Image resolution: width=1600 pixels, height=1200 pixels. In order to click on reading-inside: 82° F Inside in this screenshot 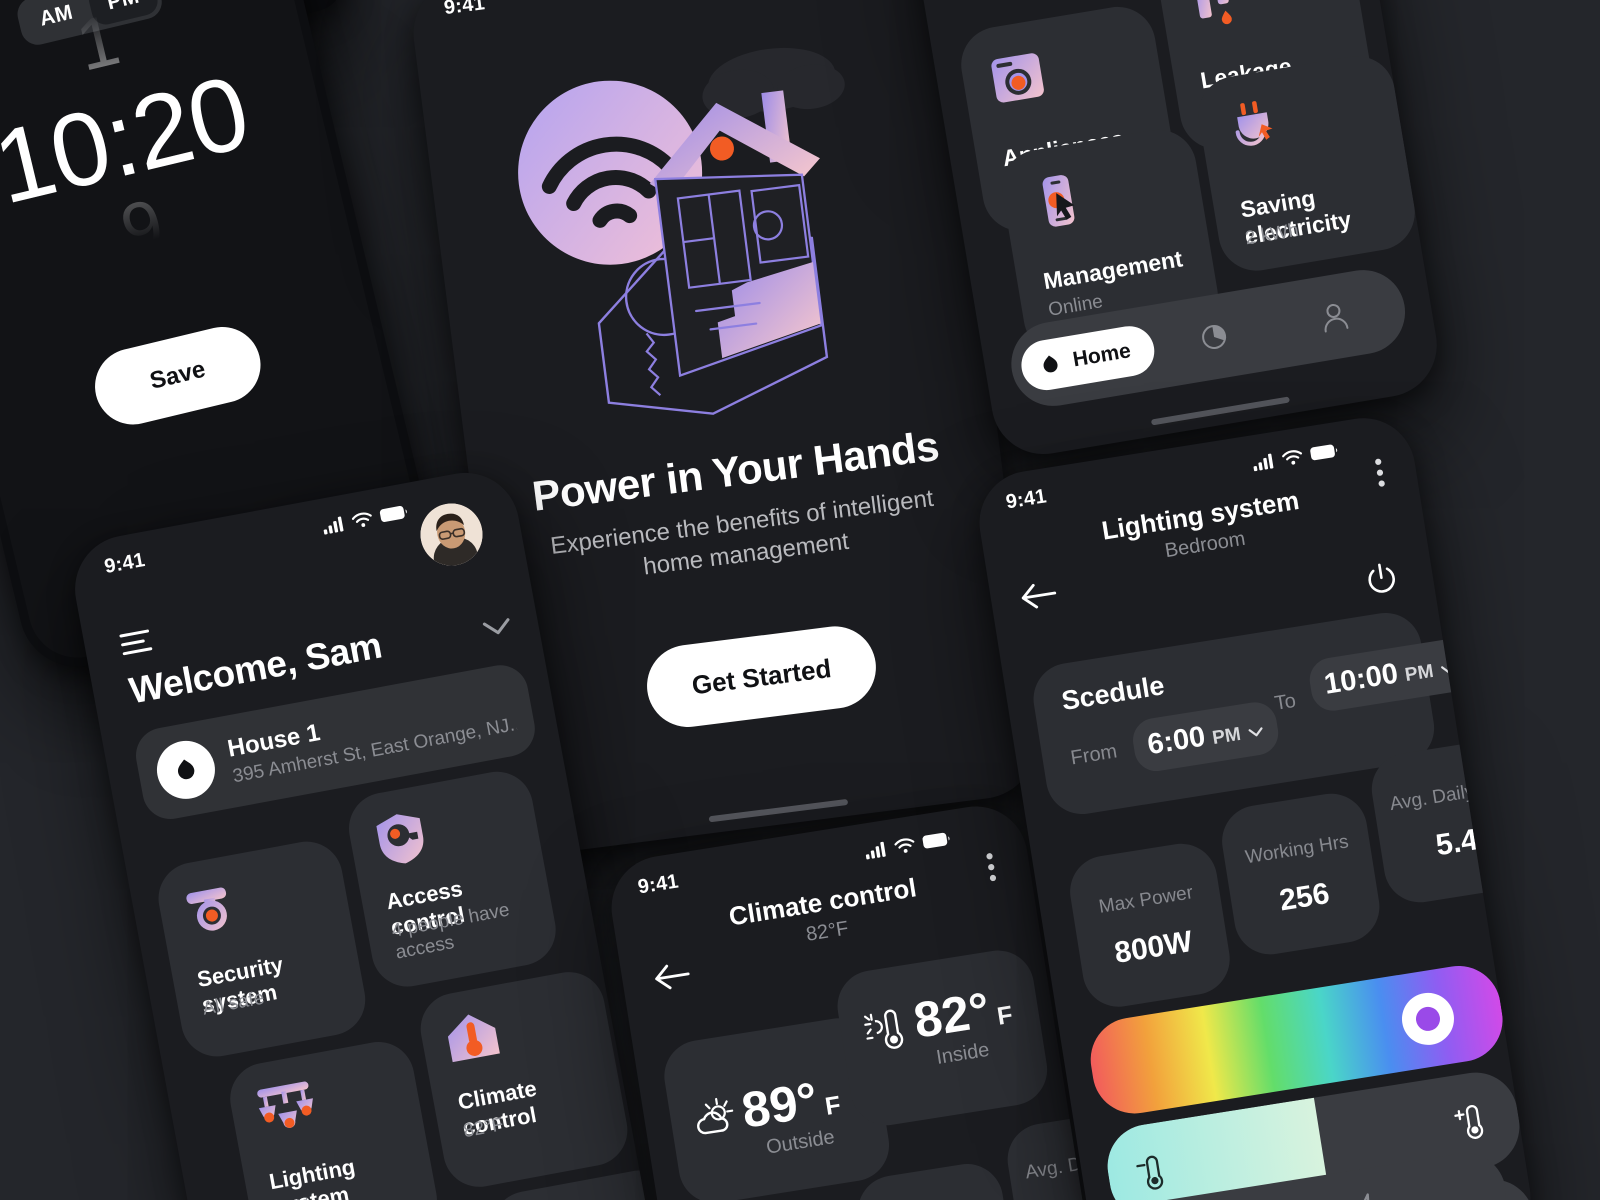, I will do `click(942, 1038)`.